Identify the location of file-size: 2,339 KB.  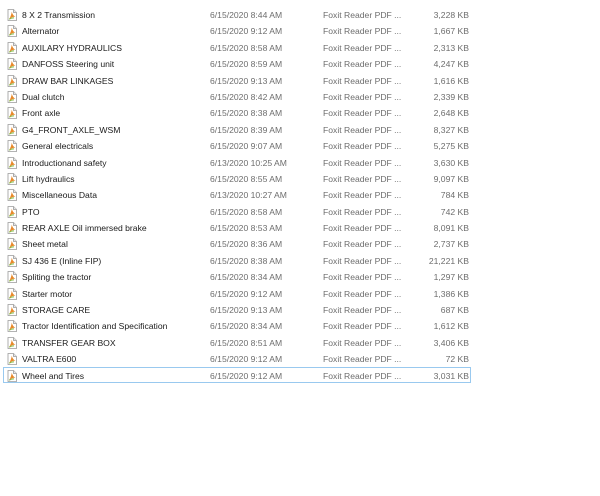
(451, 96).